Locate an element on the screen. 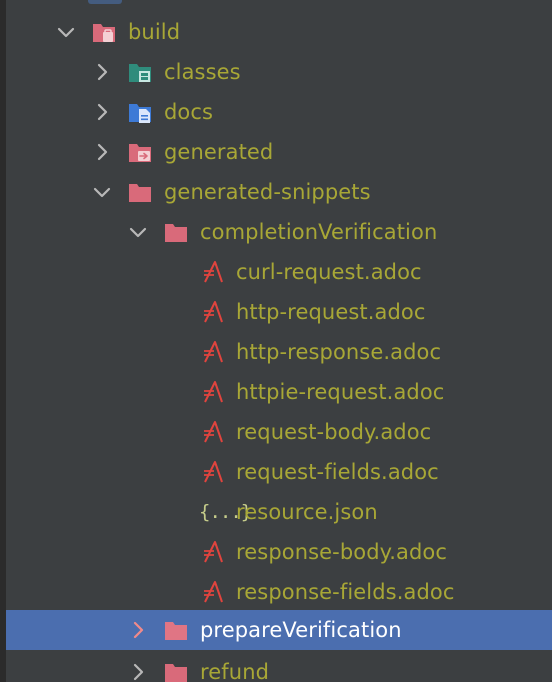 This screenshot has width=552, height=682. partial-item-icon is located at coordinates (105, 2).